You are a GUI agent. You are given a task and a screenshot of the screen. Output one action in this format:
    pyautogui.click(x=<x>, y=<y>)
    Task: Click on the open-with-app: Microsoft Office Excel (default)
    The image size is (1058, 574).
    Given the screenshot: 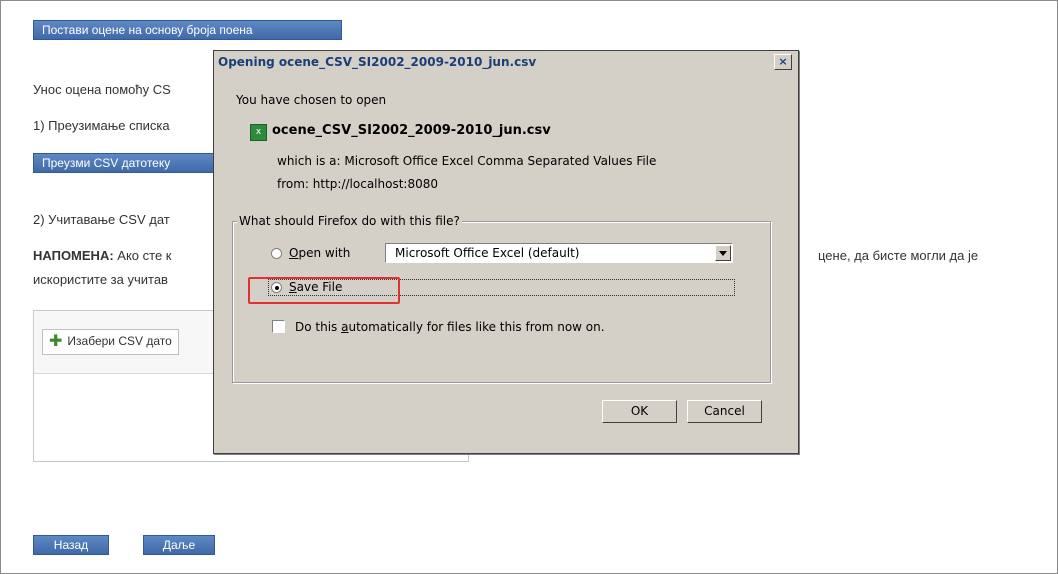 What is the action you would take?
    pyautogui.click(x=487, y=253)
    